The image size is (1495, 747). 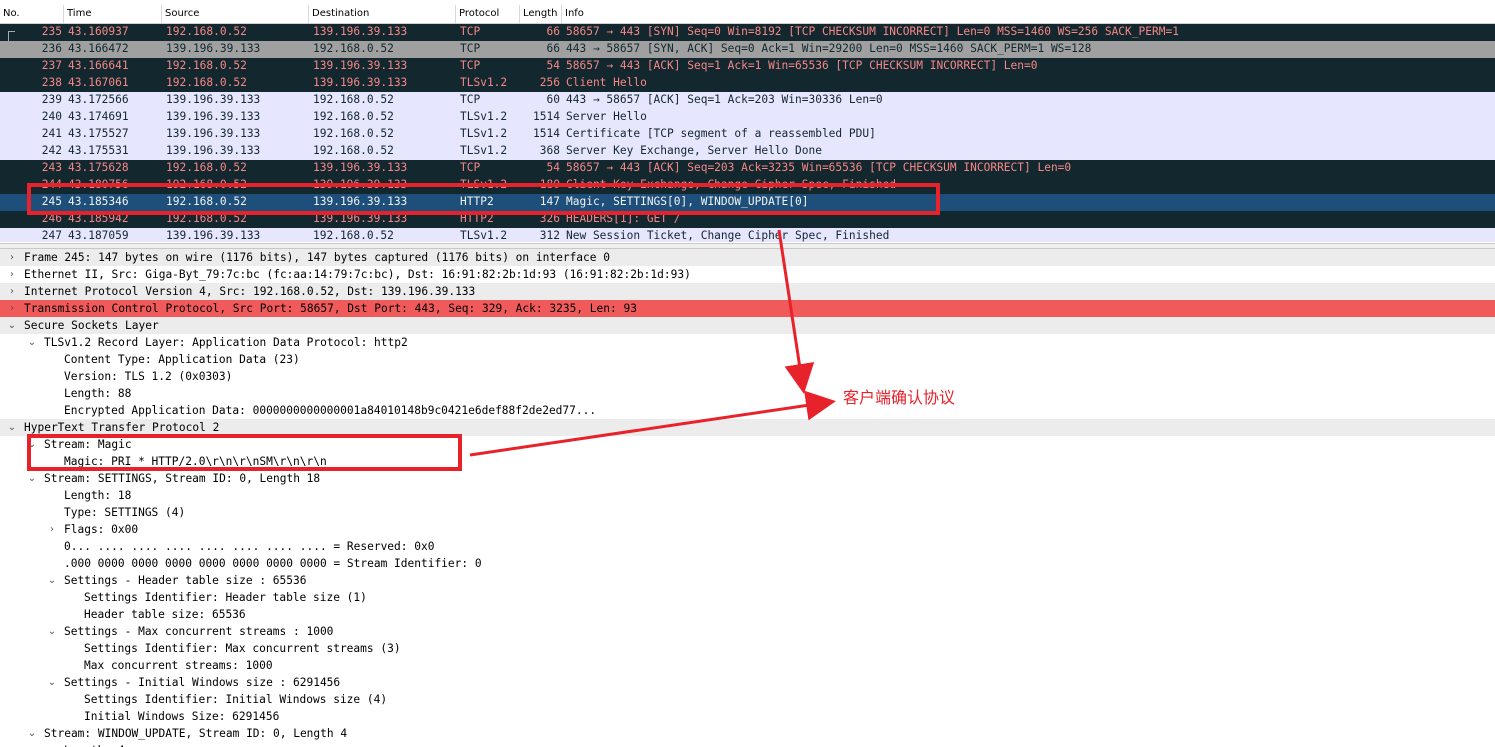 I want to click on annotation-arrows, so click(x=652, y=343).